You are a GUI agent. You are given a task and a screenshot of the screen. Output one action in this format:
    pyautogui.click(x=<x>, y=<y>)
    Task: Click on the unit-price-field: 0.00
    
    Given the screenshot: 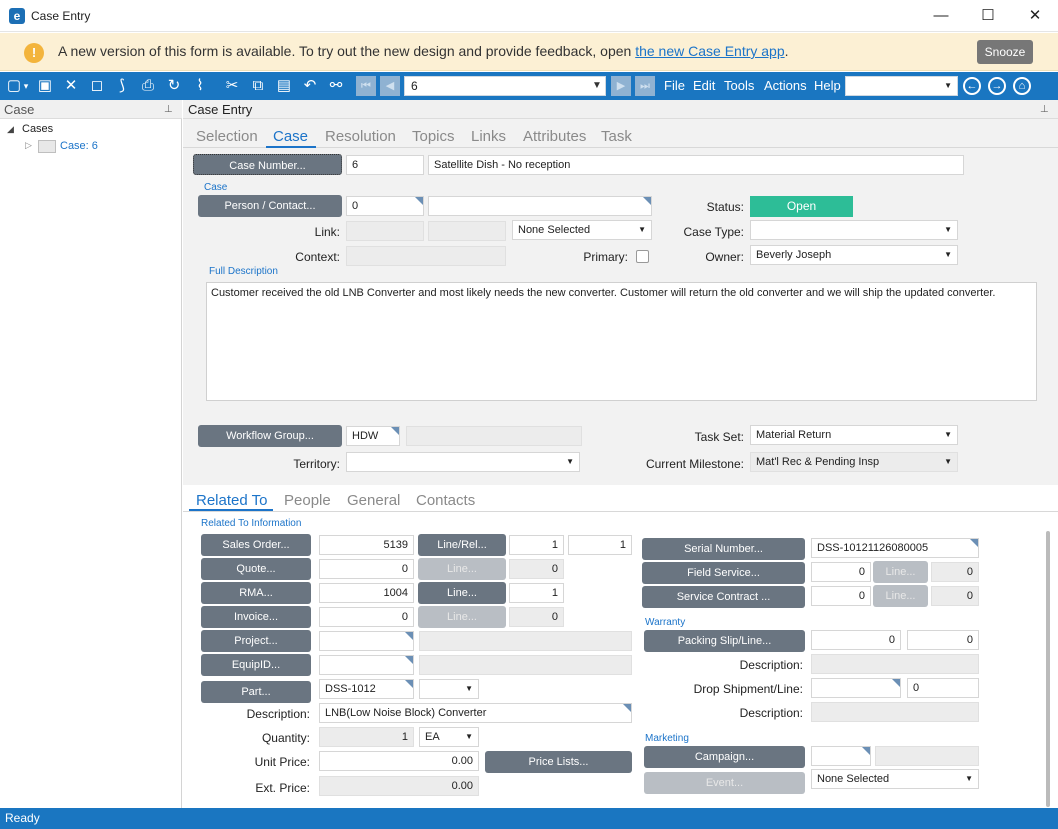 What is the action you would take?
    pyautogui.click(x=399, y=761)
    